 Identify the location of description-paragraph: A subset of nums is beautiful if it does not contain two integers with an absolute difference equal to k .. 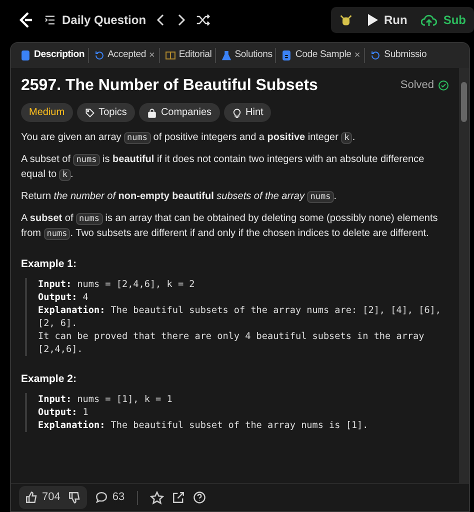
(223, 167).